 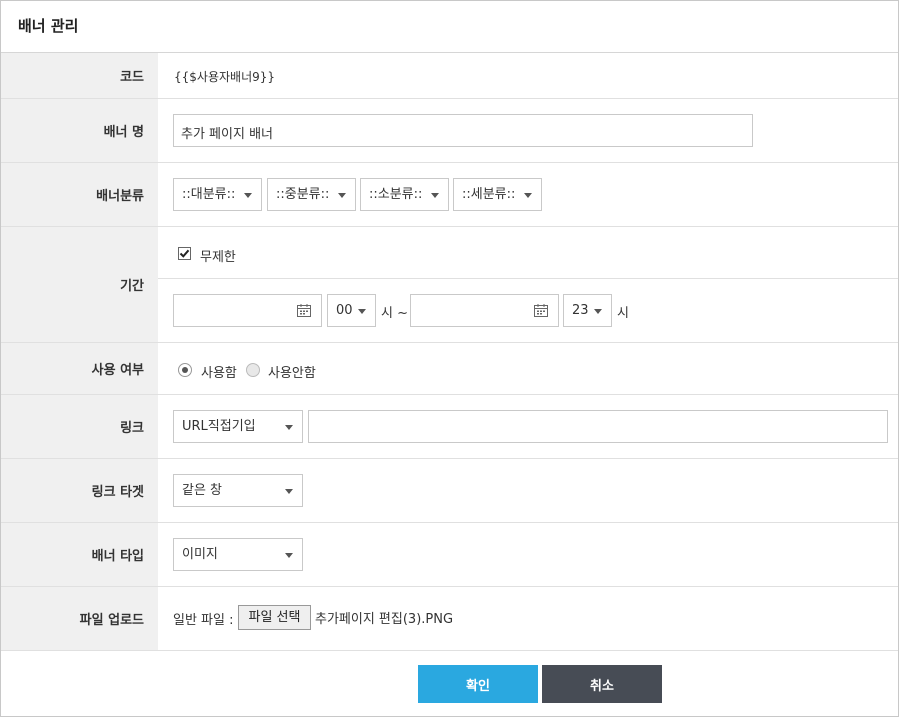 What do you see at coordinates (79, 368) in the screenshot?
I see `usage-label: 사용 여부` at bounding box center [79, 368].